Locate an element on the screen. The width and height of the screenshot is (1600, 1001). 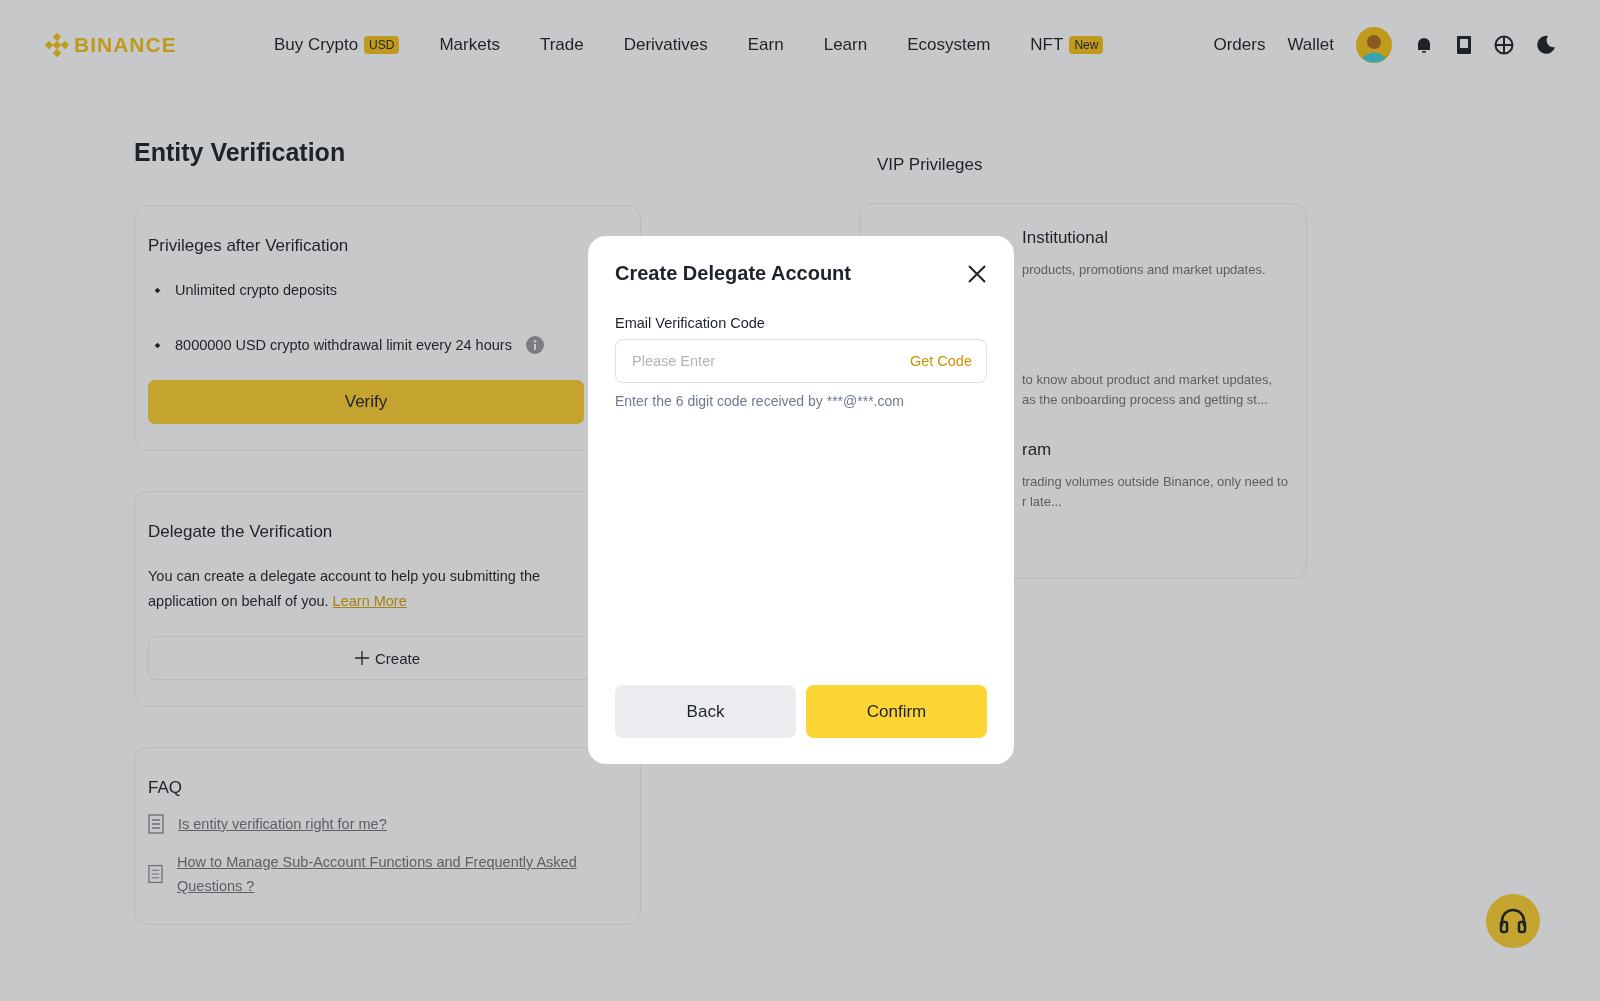
faq-link: Is entity verification right for me? is located at coordinates (282, 824).